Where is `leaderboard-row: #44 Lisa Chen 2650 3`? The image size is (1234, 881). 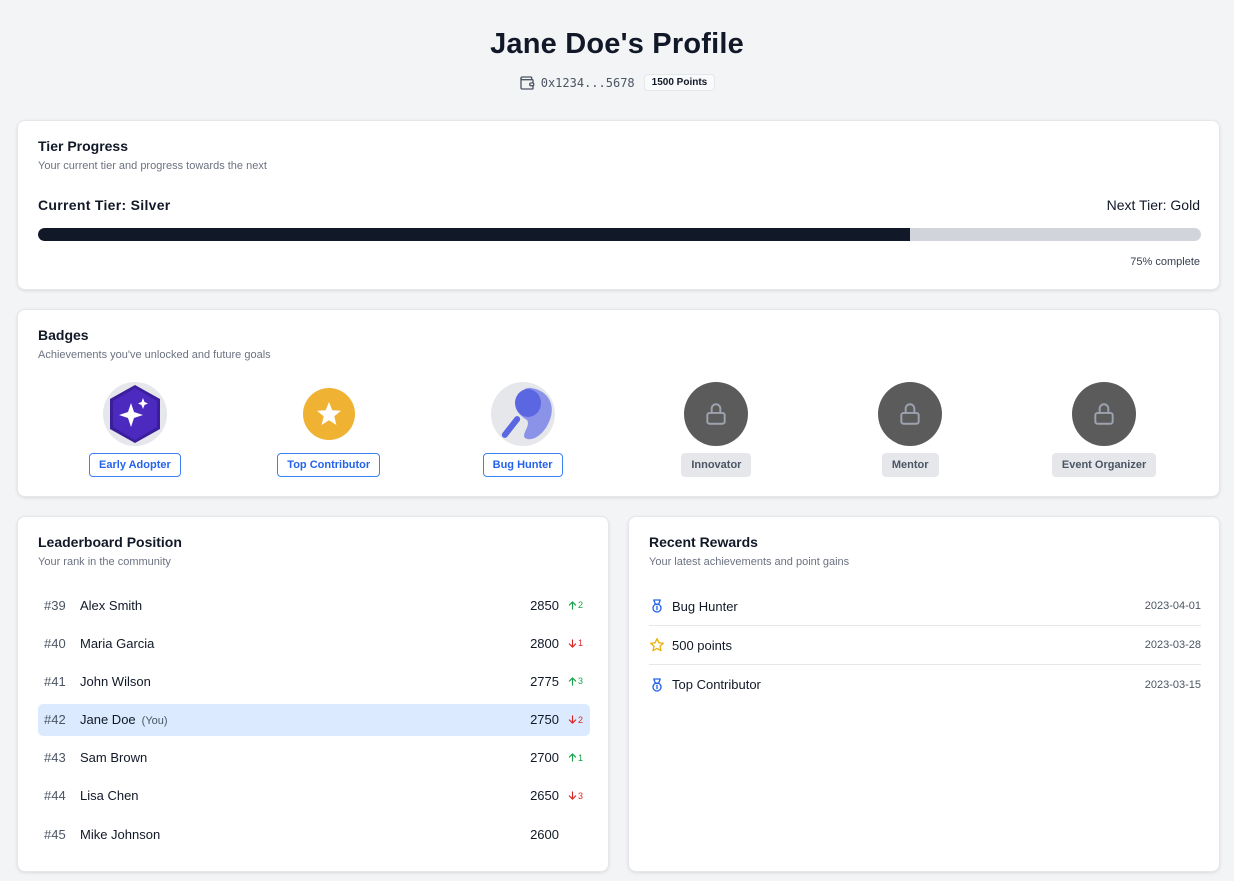 leaderboard-row: #44 Lisa Chen 2650 3 is located at coordinates (314, 796).